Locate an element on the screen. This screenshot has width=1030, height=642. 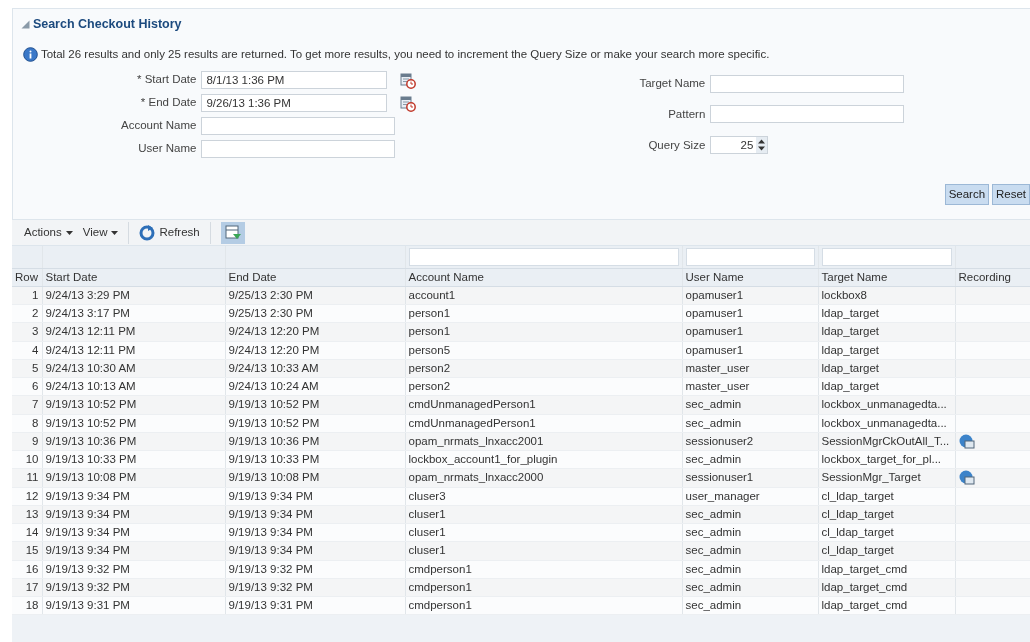
refresh-button: Refresh is located at coordinates (169, 232).